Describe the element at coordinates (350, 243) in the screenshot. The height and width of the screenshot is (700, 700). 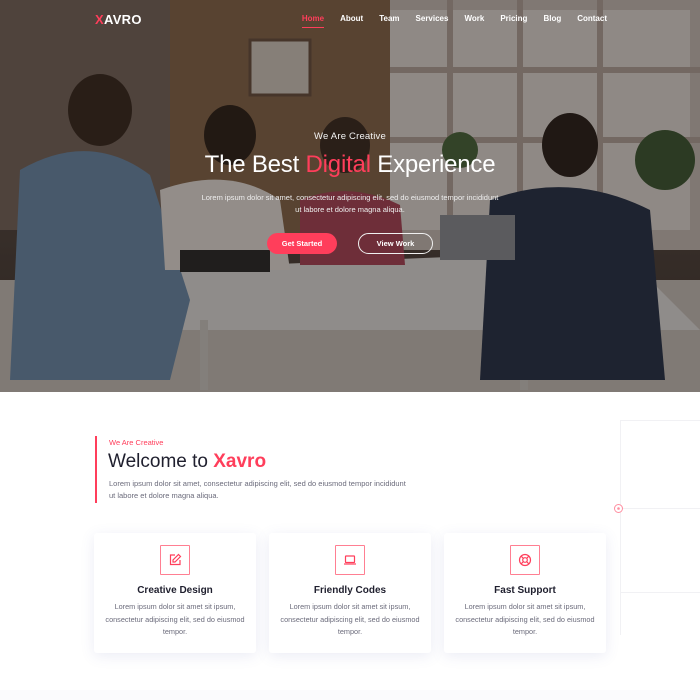
I see `hero-cta-group: Get Started View Work` at that location.